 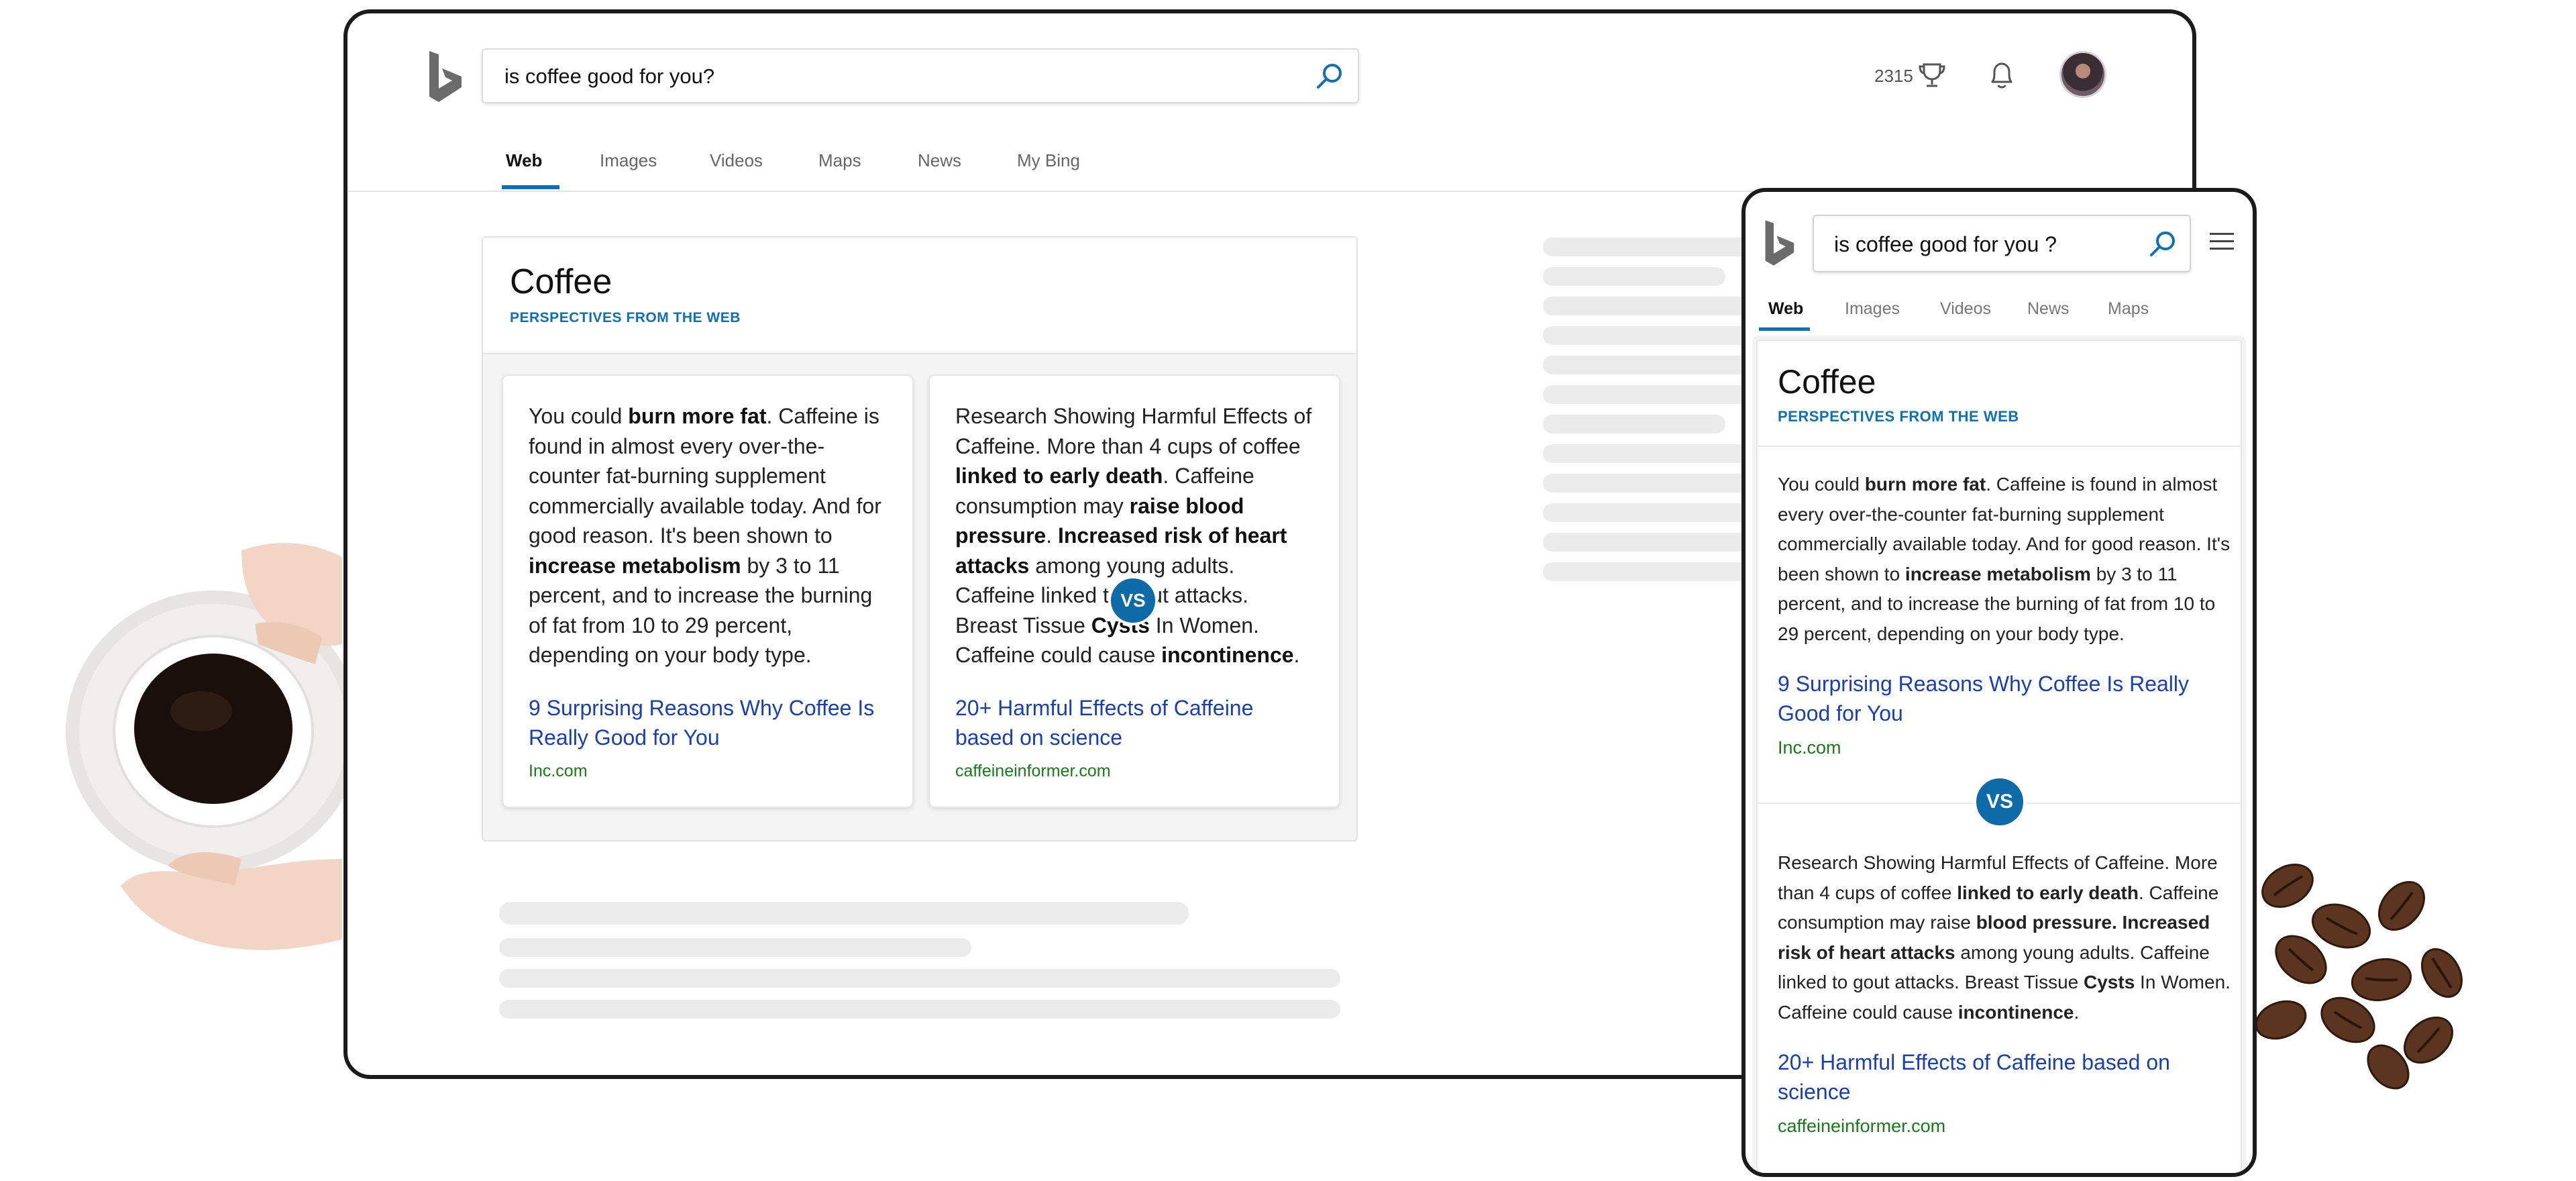 What do you see at coordinates (1269, 166) in the screenshot?
I see `search-tabs: Web Images Videos Maps News My Bing` at bounding box center [1269, 166].